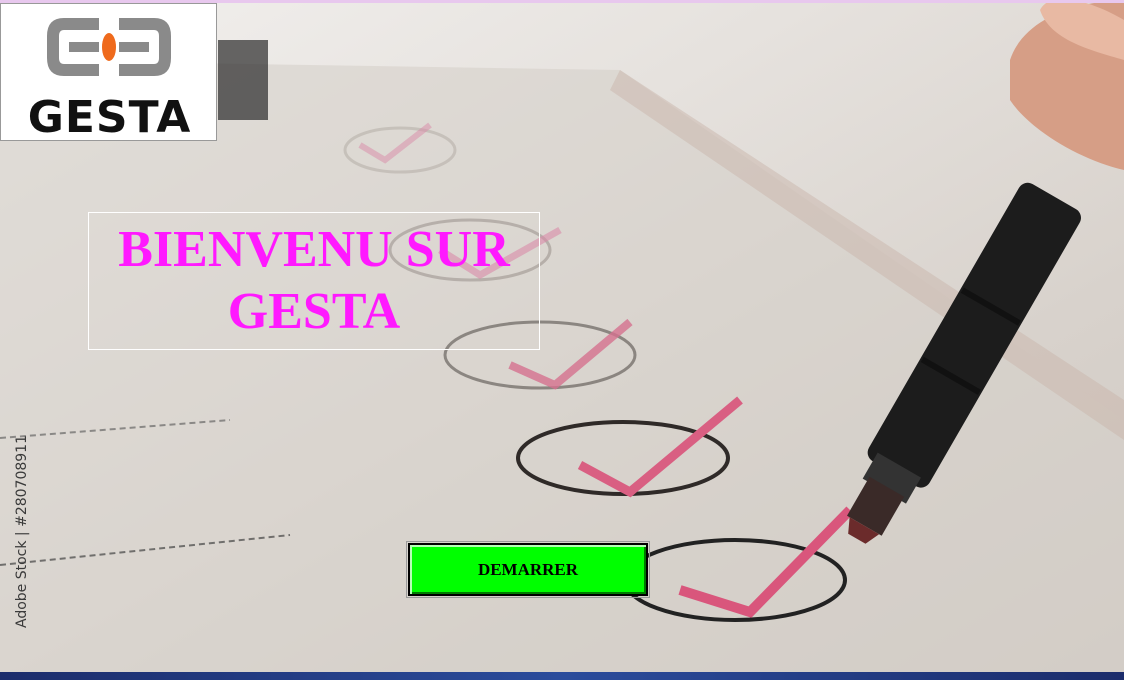  What do you see at coordinates (22, 531) in the screenshot?
I see `stock-watermark: Adobe Stock | #280708911` at bounding box center [22, 531].